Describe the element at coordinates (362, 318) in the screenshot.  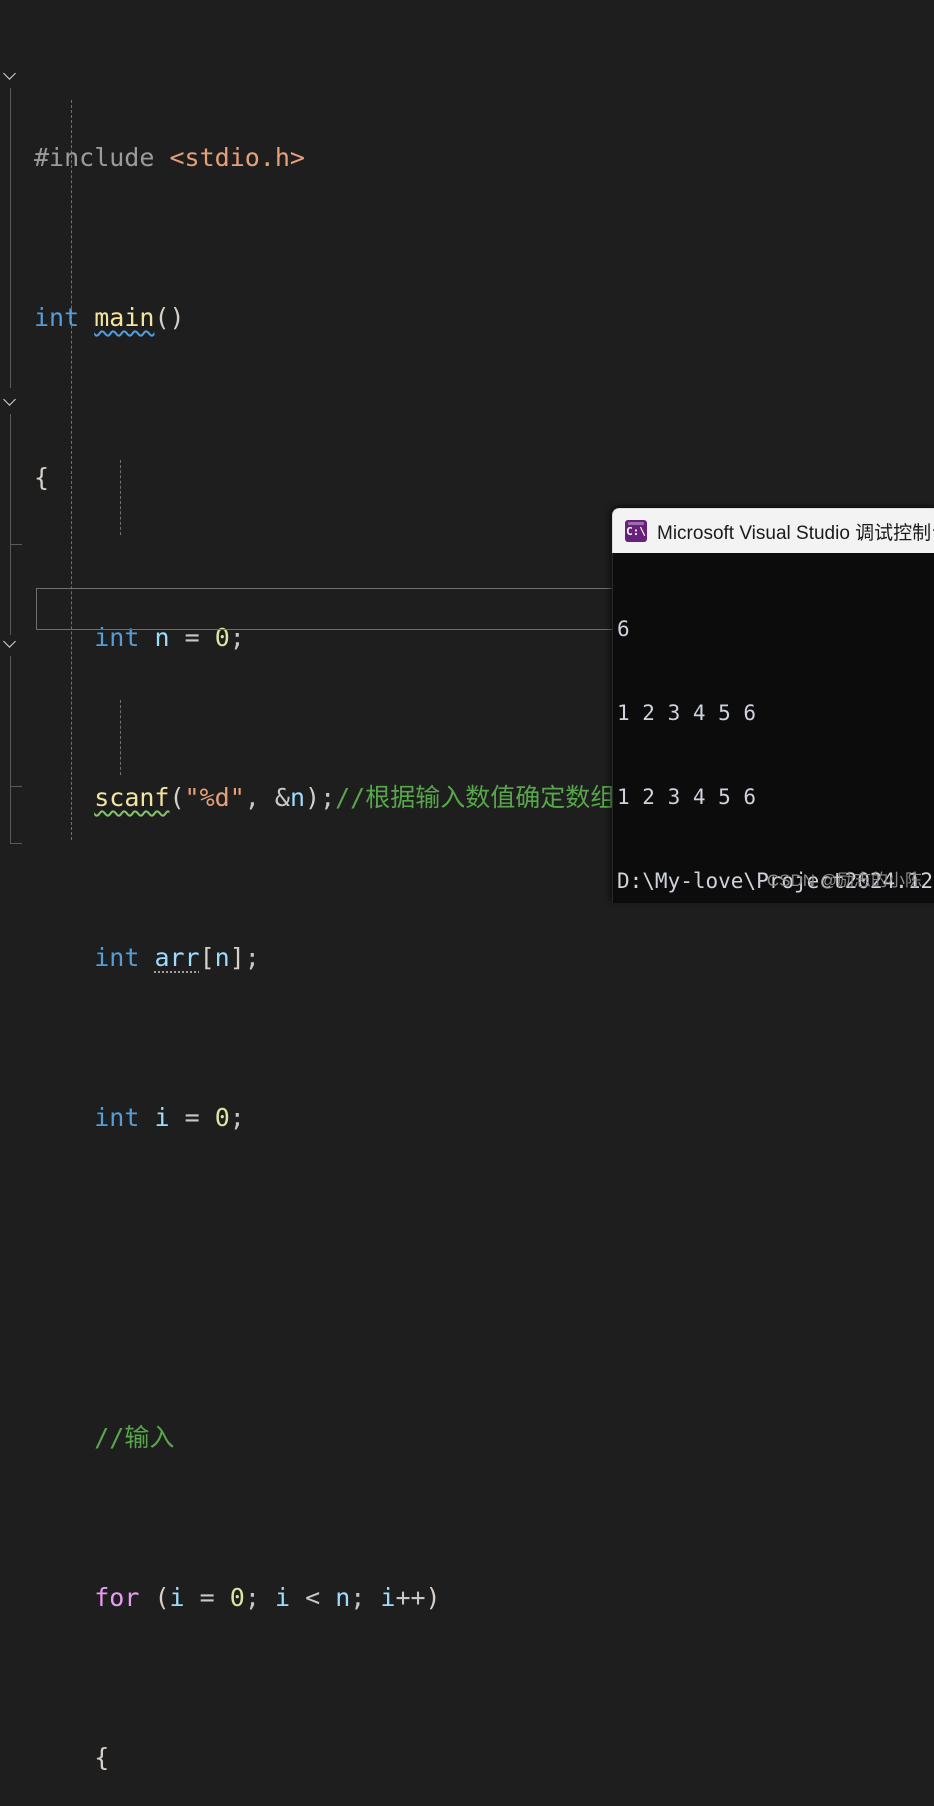
I see `code-line-2: int main()` at that location.